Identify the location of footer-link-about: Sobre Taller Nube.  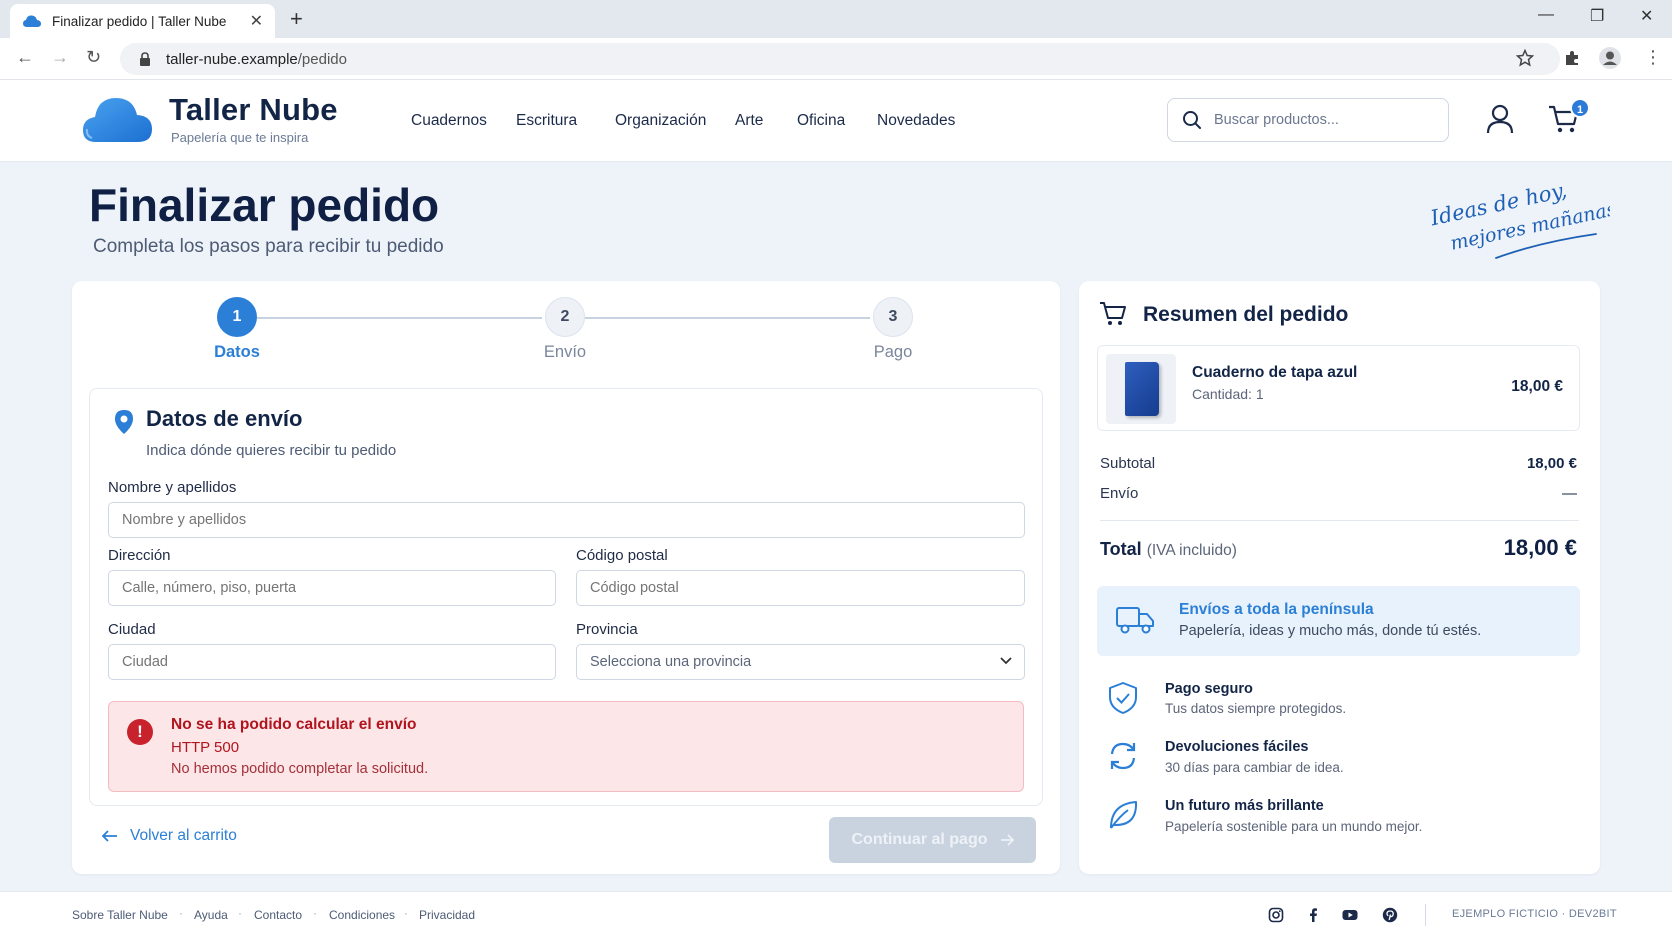
(120, 915).